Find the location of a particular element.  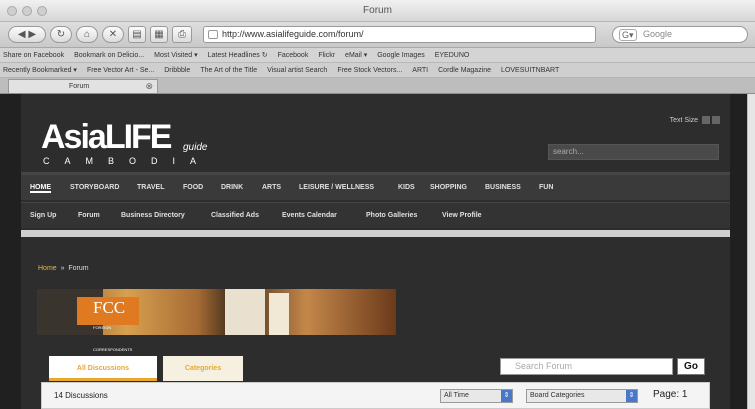

subnav-item-events-calendar: Events Calendar is located at coordinates (309, 215).